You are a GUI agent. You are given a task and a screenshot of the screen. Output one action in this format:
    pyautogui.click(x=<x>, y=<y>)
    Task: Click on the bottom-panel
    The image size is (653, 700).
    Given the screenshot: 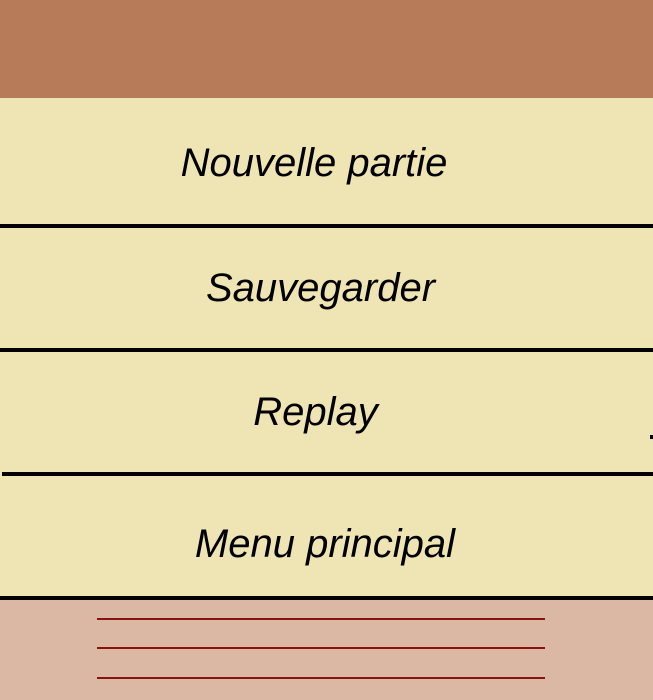 What is the action you would take?
    pyautogui.click(x=326, y=650)
    